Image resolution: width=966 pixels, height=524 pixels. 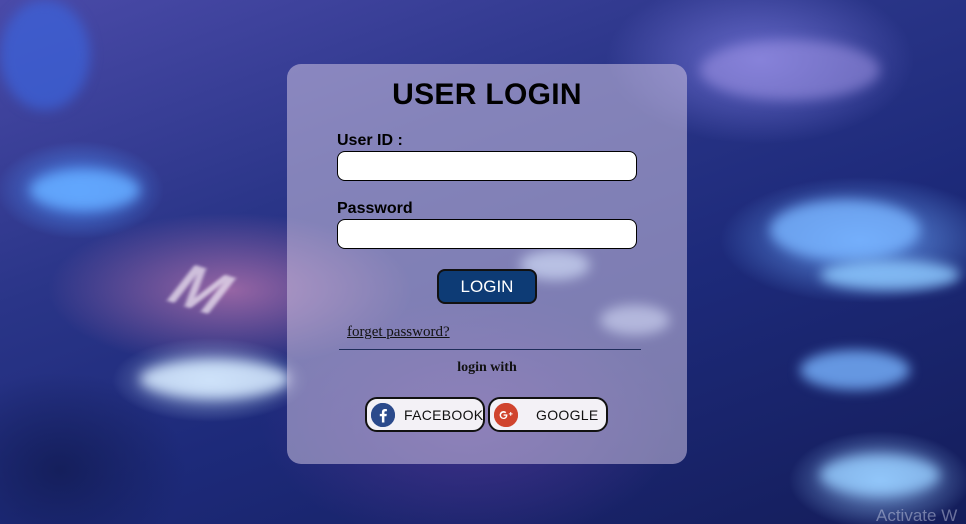 I want to click on password-input, so click(x=487, y=234).